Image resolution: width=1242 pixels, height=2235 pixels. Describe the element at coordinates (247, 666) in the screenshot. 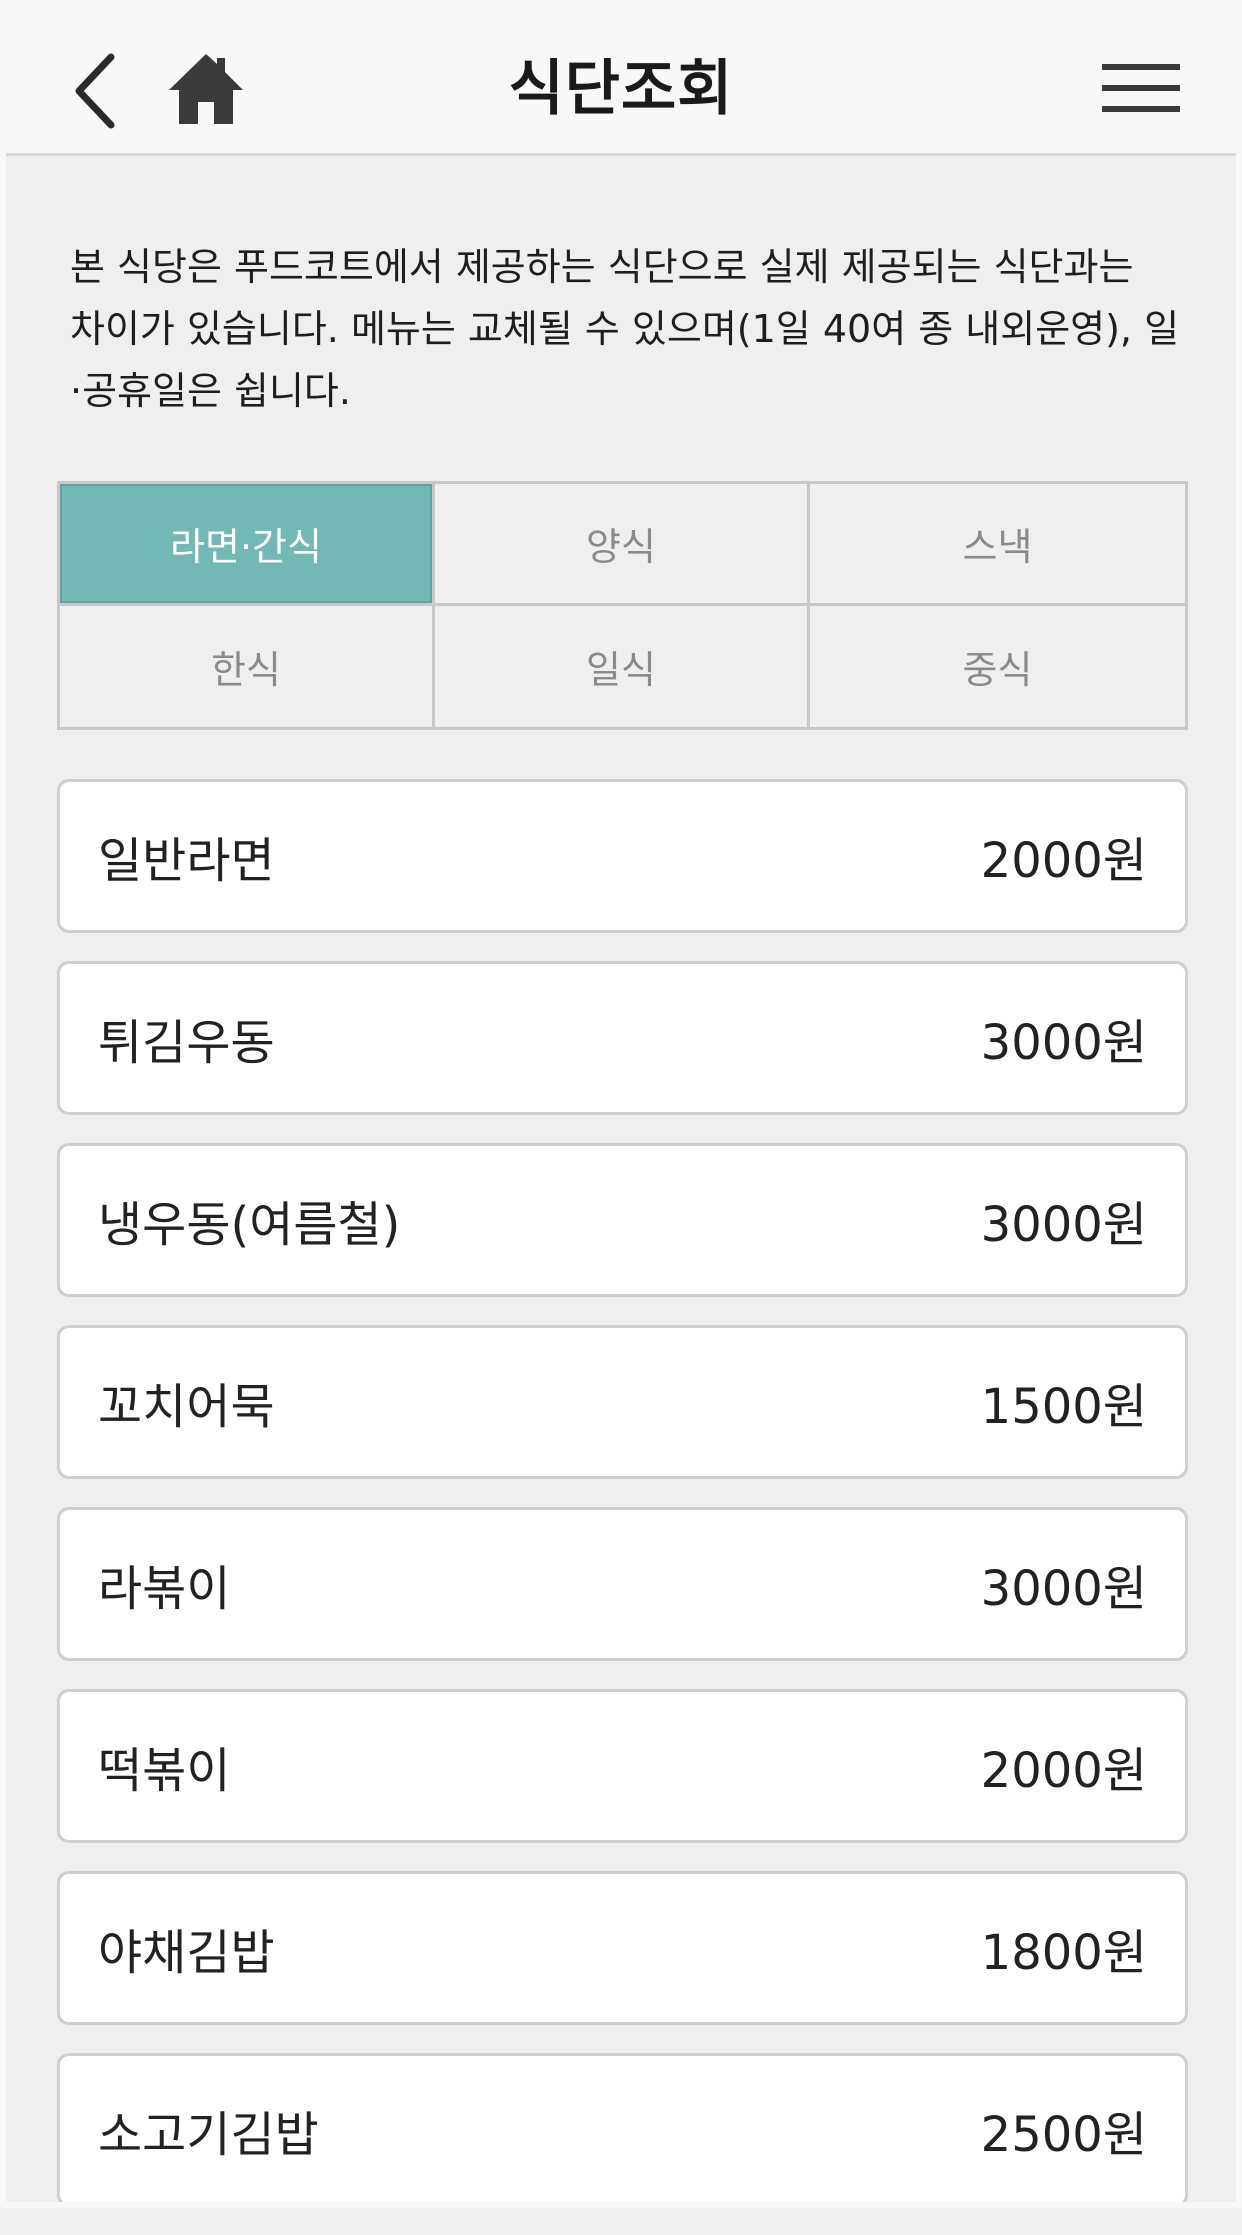

I see `tab-korean: 한식` at that location.